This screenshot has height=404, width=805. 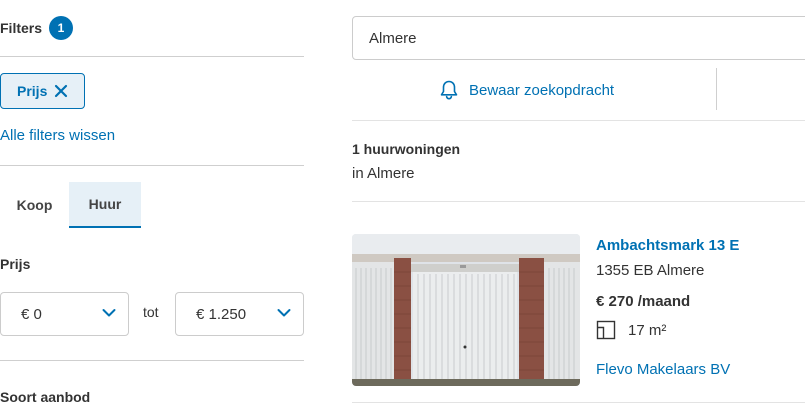 I want to click on listing-postcode-city: 1355 EB Almere, so click(x=650, y=270).